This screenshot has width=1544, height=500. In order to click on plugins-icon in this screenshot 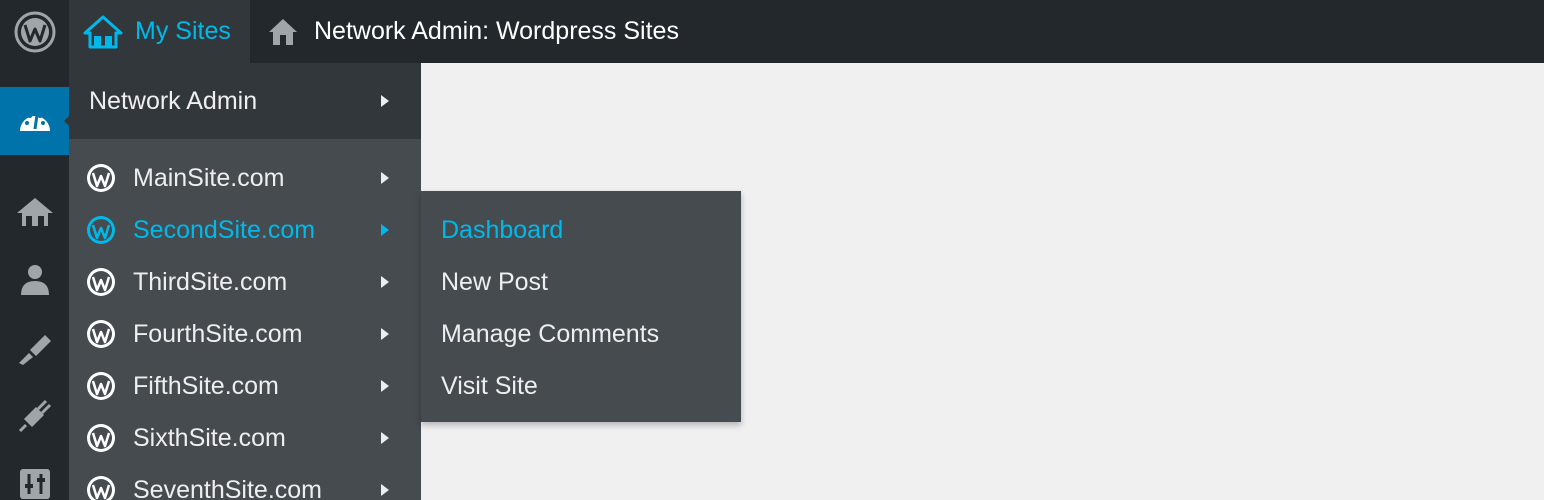, I will do `click(35, 416)`.